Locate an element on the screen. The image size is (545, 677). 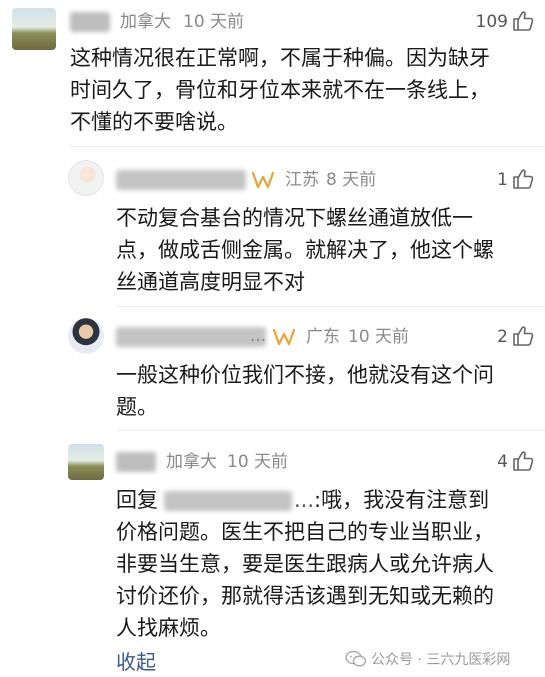
watermark-text: 公众号 · 三六九医彩网 is located at coordinates (441, 660).